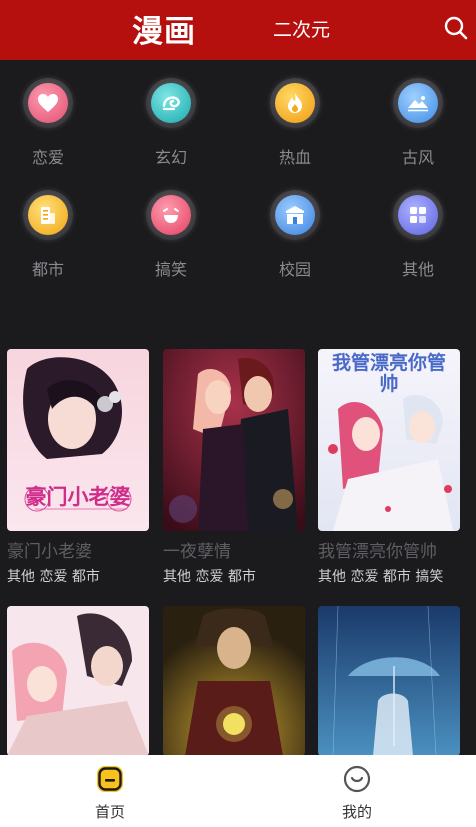  I want to click on category-comedy: 搞笑, so click(171, 225).